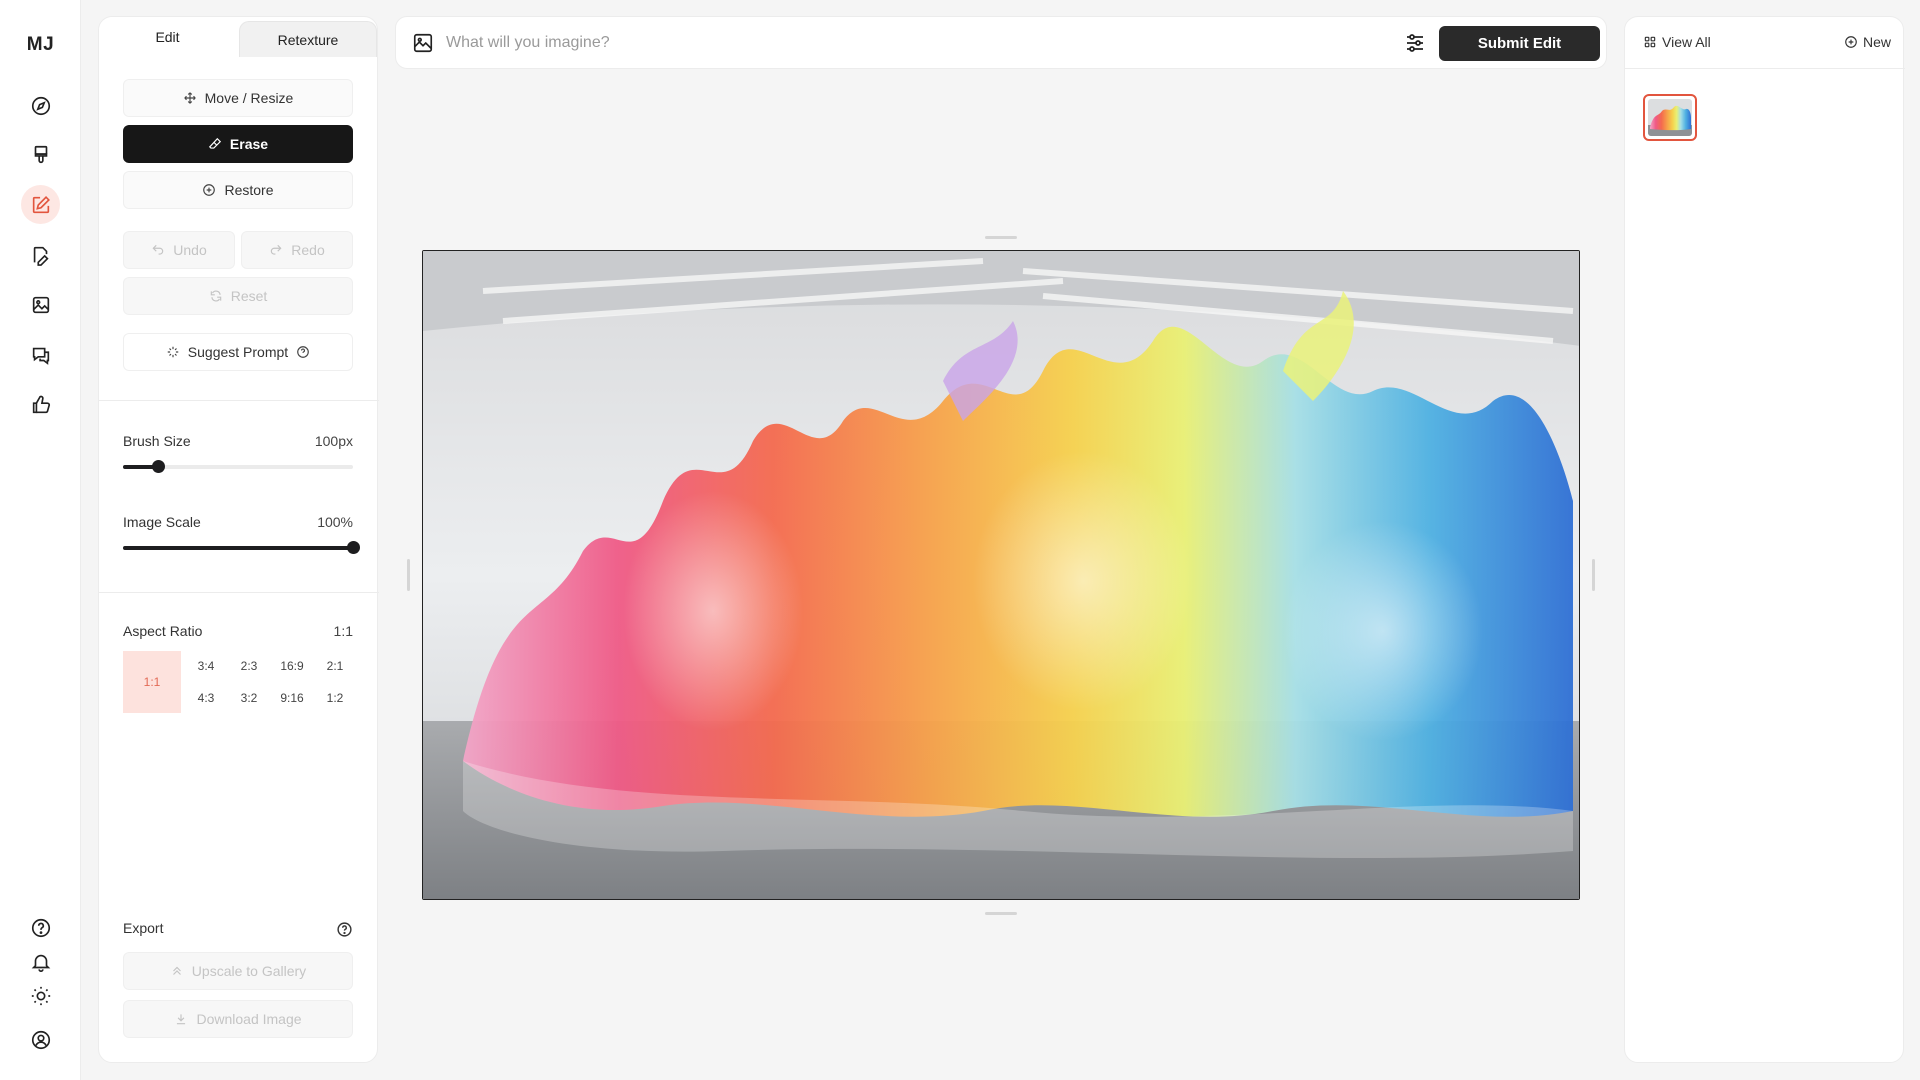 The image size is (1920, 1080). What do you see at coordinates (1650, 42) in the screenshot?
I see `grid-icon` at bounding box center [1650, 42].